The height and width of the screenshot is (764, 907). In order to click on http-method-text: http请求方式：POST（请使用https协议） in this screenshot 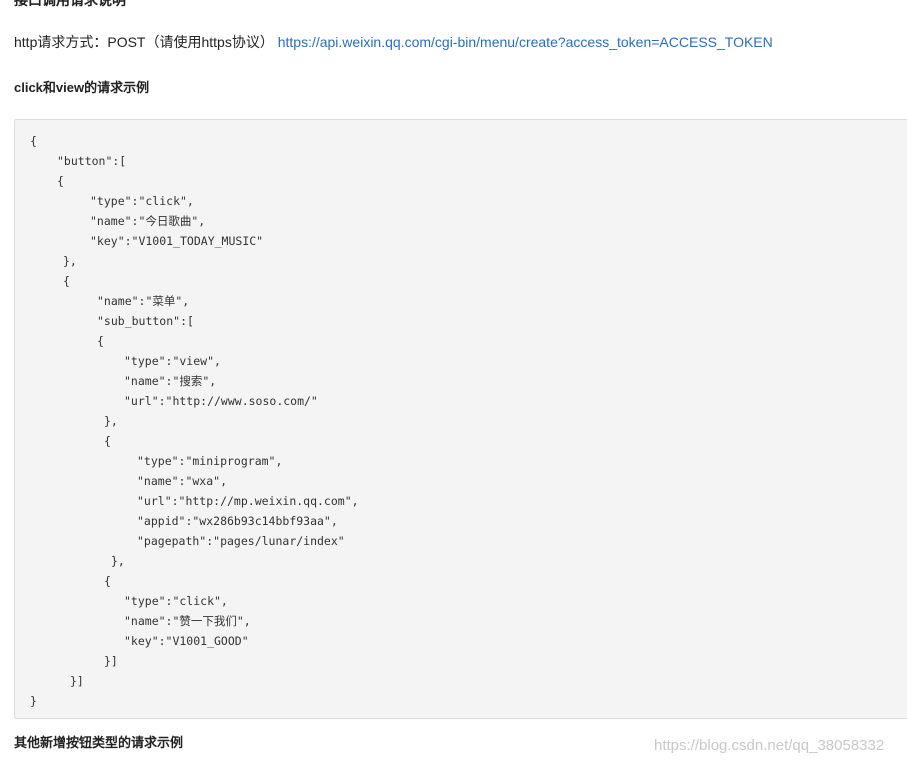, I will do `click(144, 42)`.